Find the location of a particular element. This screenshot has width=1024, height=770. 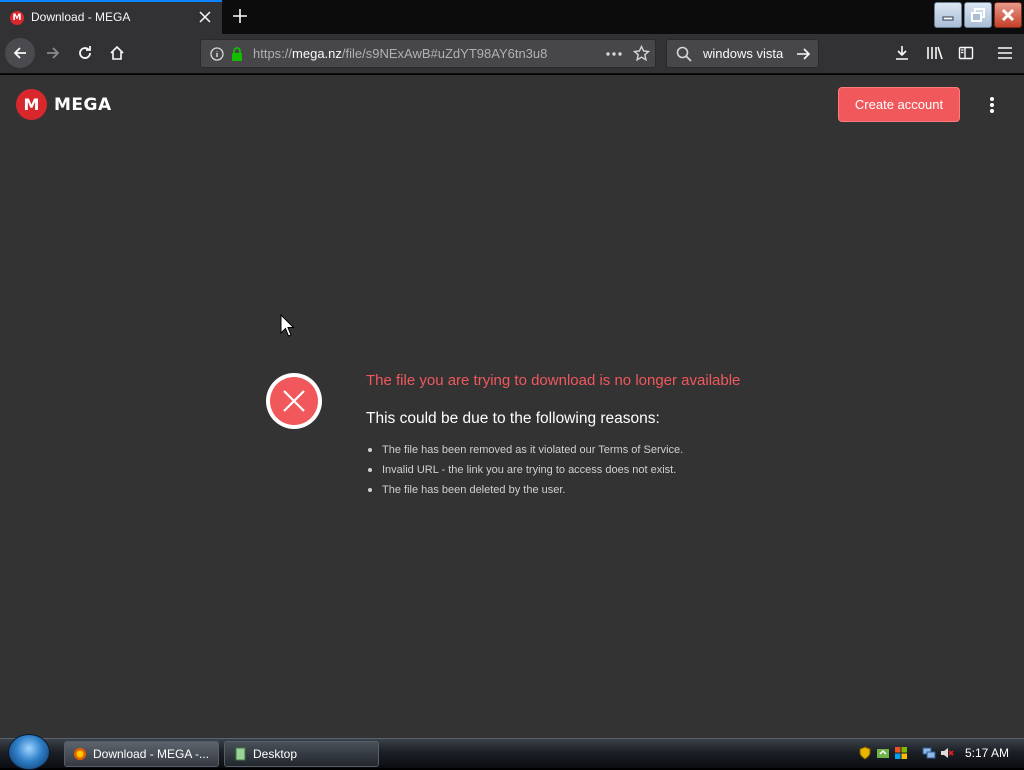

mega-logo: M MEGA is located at coordinates (64, 104).